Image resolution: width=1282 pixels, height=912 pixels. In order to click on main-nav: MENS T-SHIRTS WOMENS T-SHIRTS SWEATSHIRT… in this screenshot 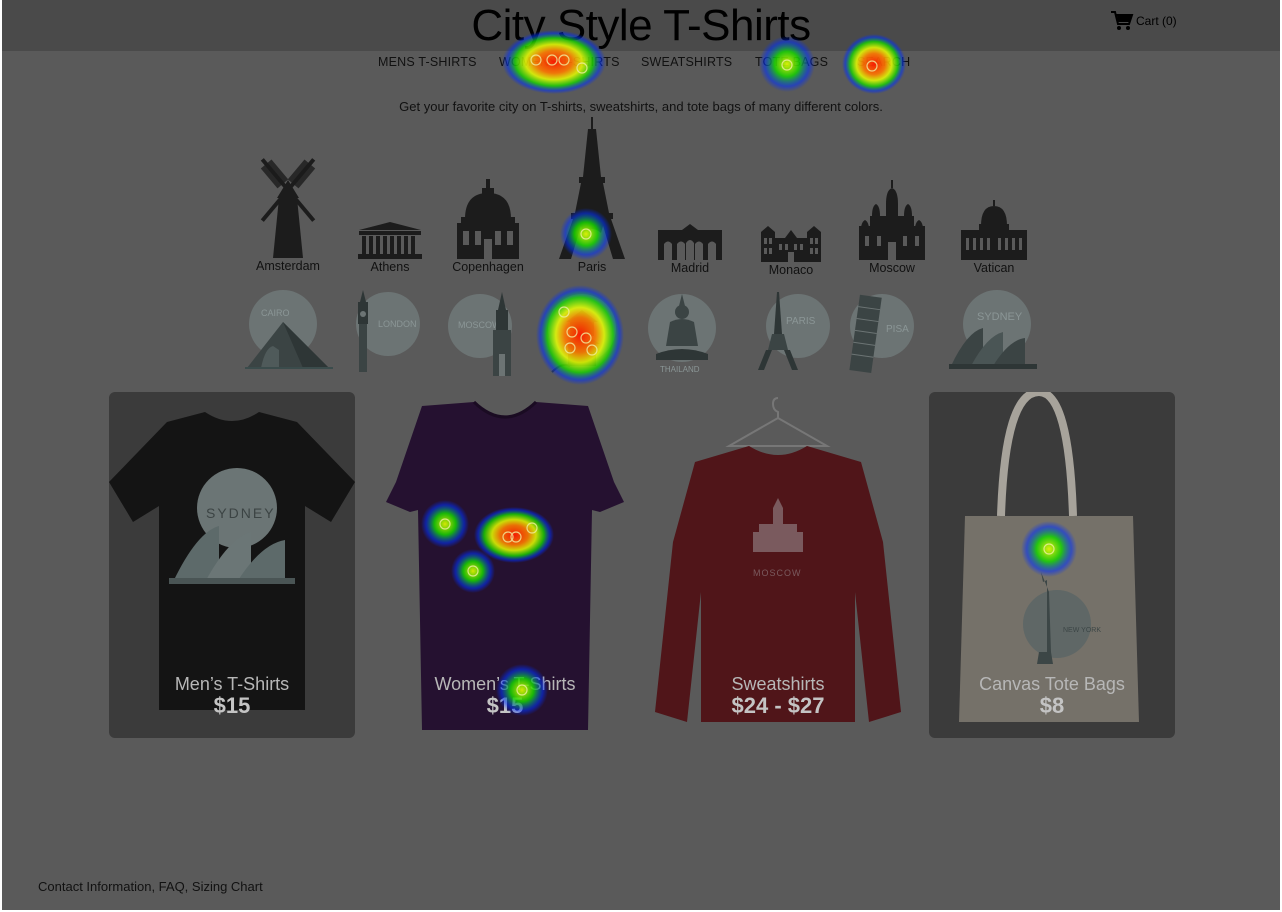, I will do `click(641, 64)`.